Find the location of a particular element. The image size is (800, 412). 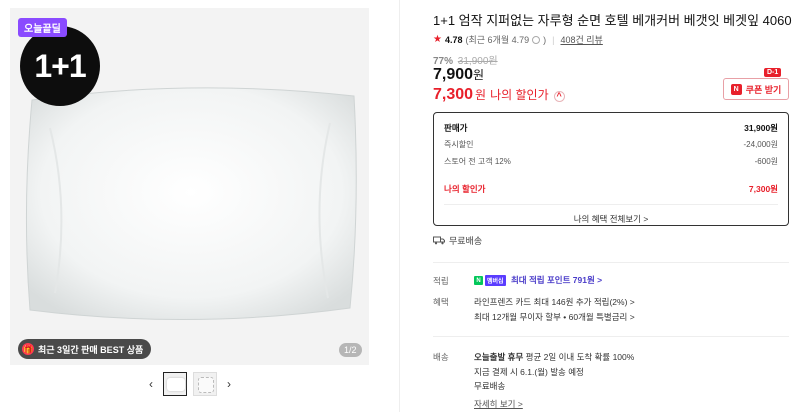

delivery-details-link: 자세히 보기 > is located at coordinates (498, 404).